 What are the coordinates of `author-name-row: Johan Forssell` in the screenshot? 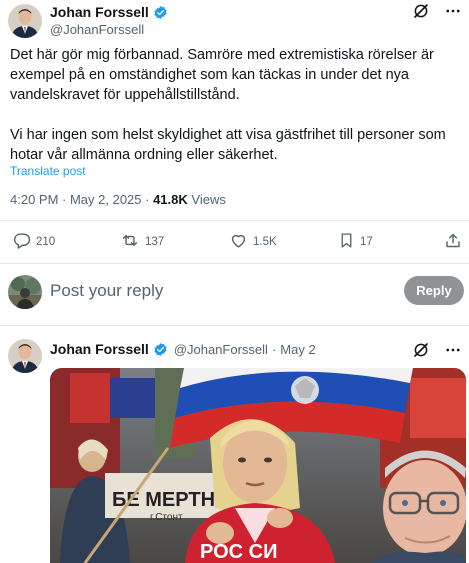 It's located at (109, 12).